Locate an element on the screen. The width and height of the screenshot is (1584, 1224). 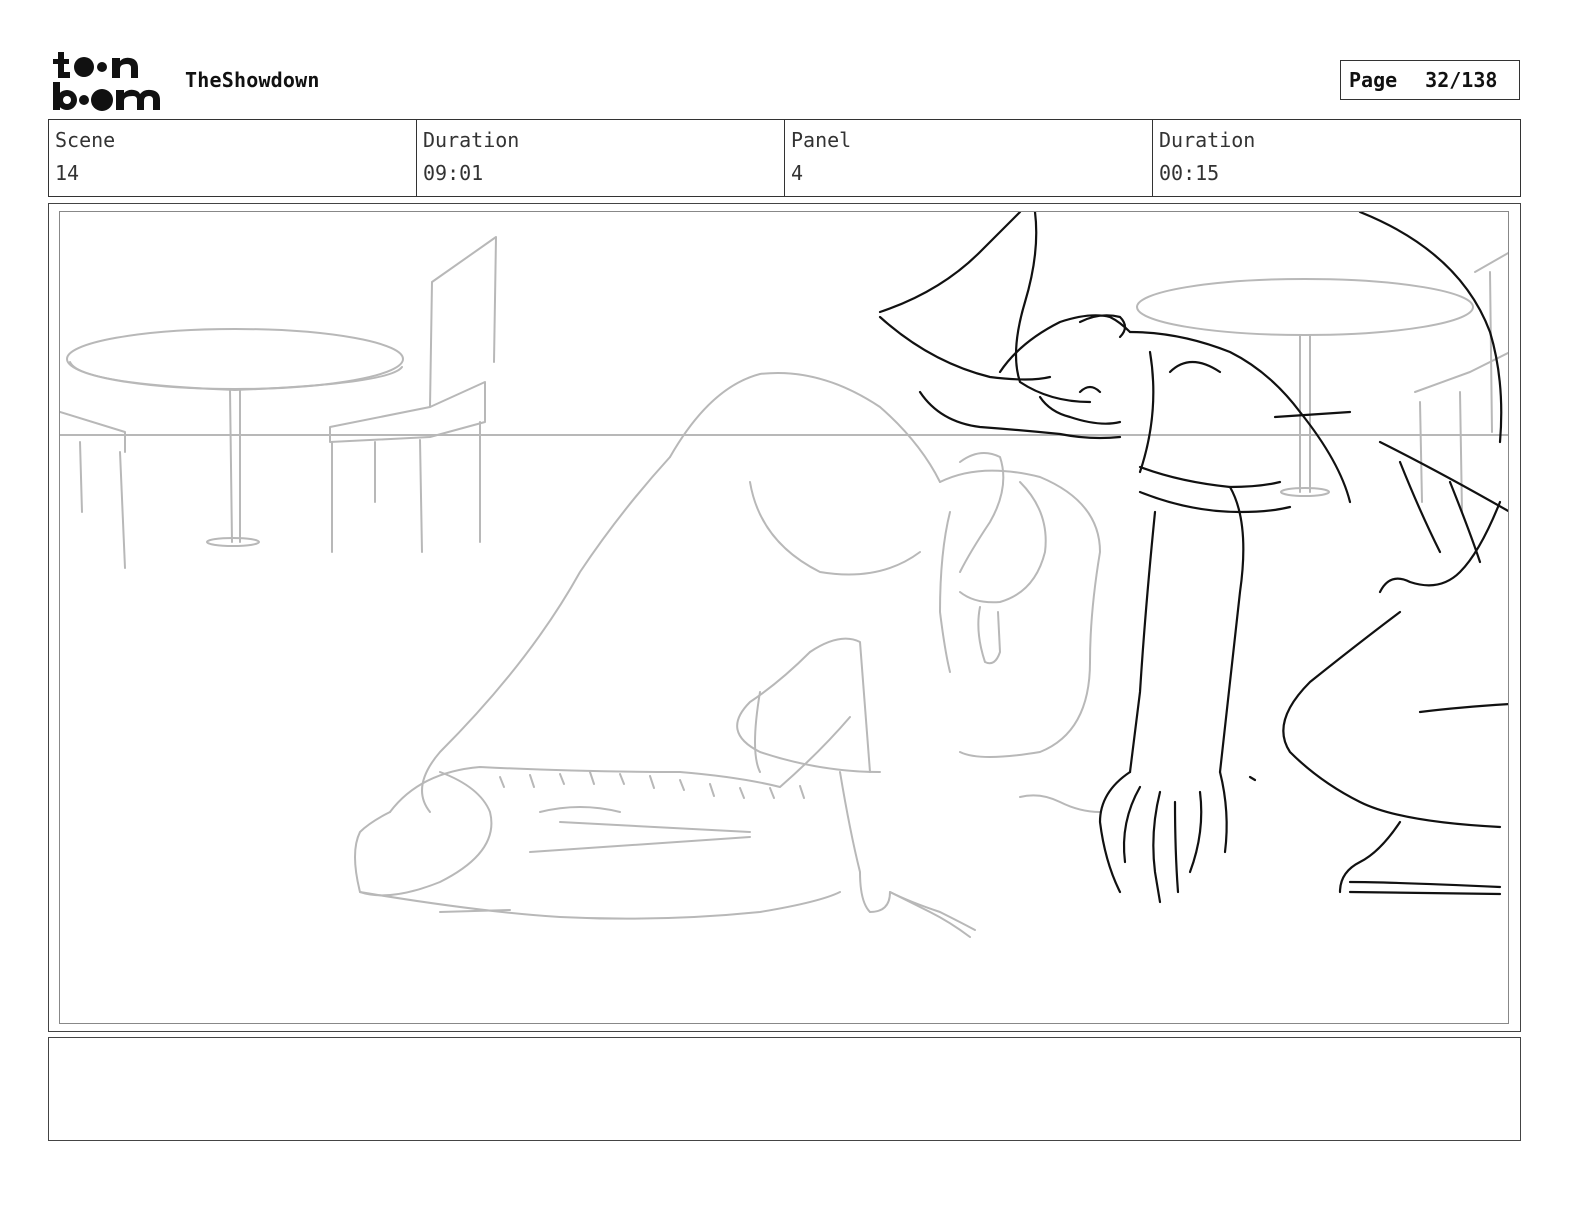
scene-value: 14 is located at coordinates (67, 173).